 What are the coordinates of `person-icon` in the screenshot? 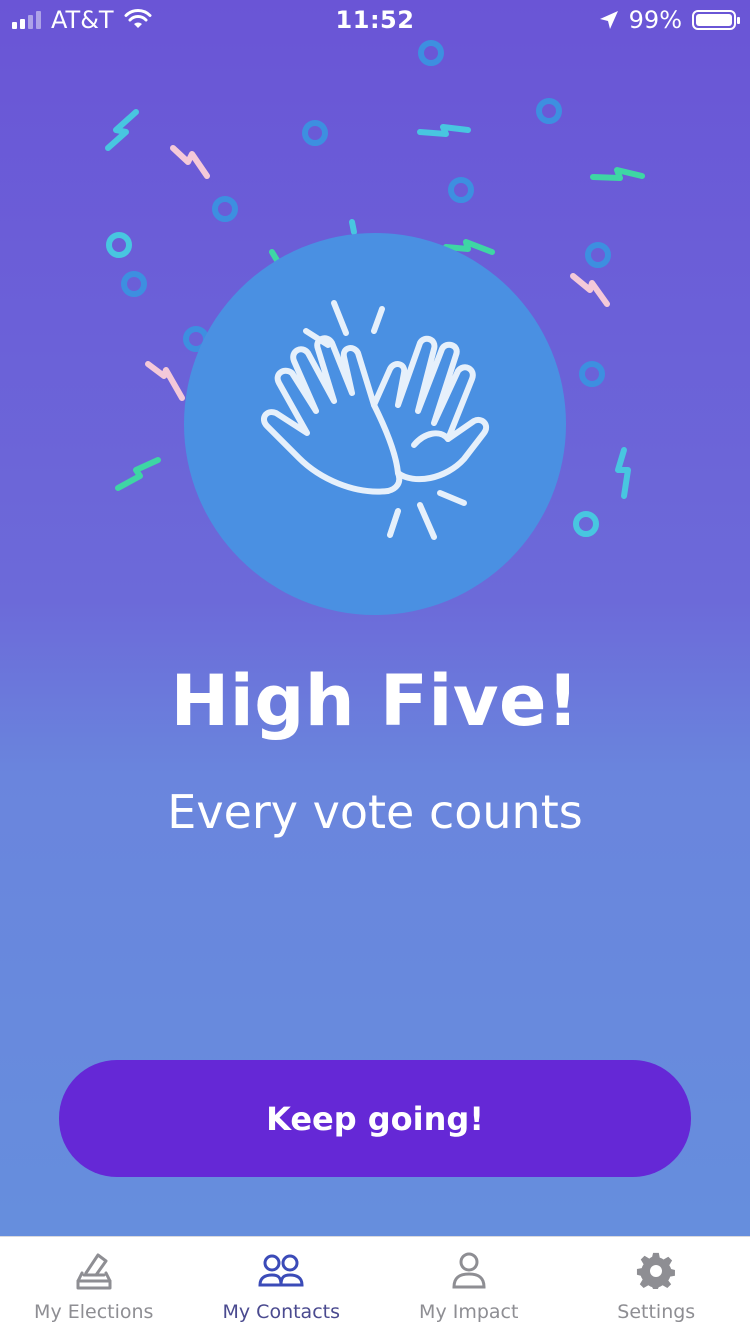 It's located at (469, 1271).